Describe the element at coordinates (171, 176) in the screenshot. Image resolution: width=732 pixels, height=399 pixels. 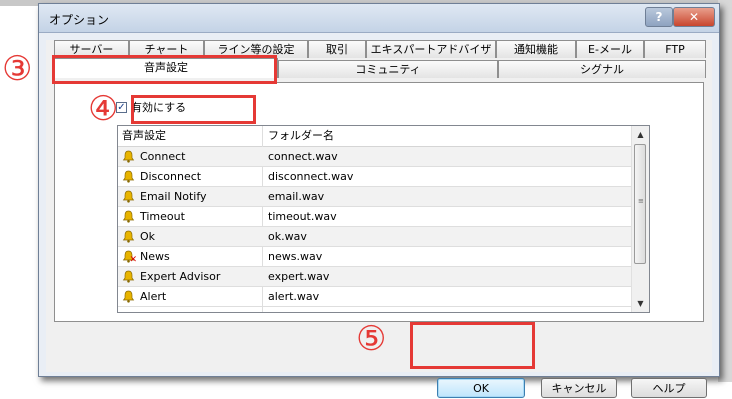
I see `list-item-event-label: Disconnect` at that location.